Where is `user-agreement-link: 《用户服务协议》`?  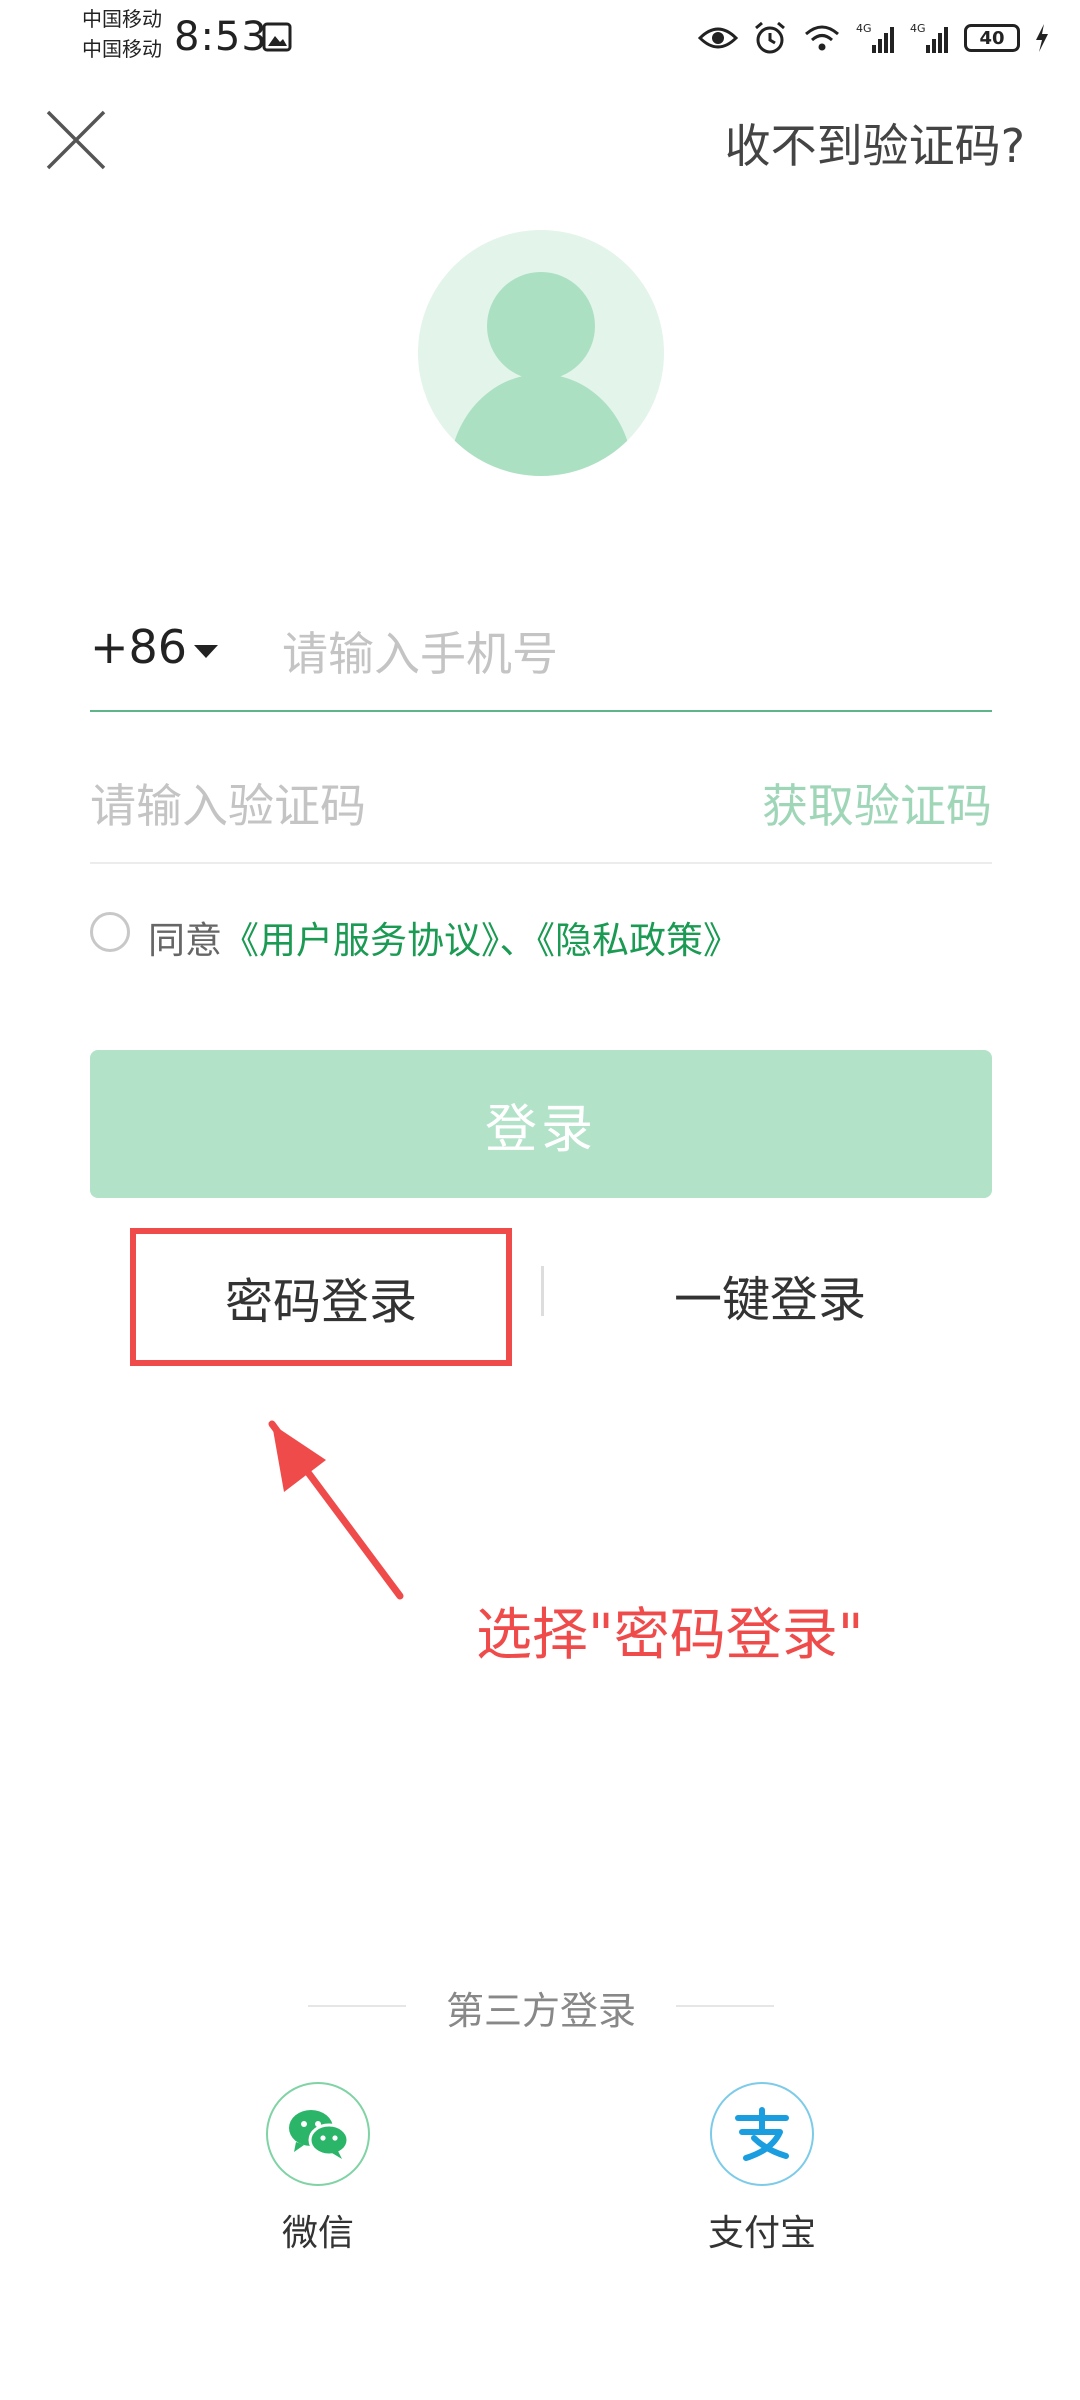
user-agreement-link: 《用户服务协议》 is located at coordinates (361, 940).